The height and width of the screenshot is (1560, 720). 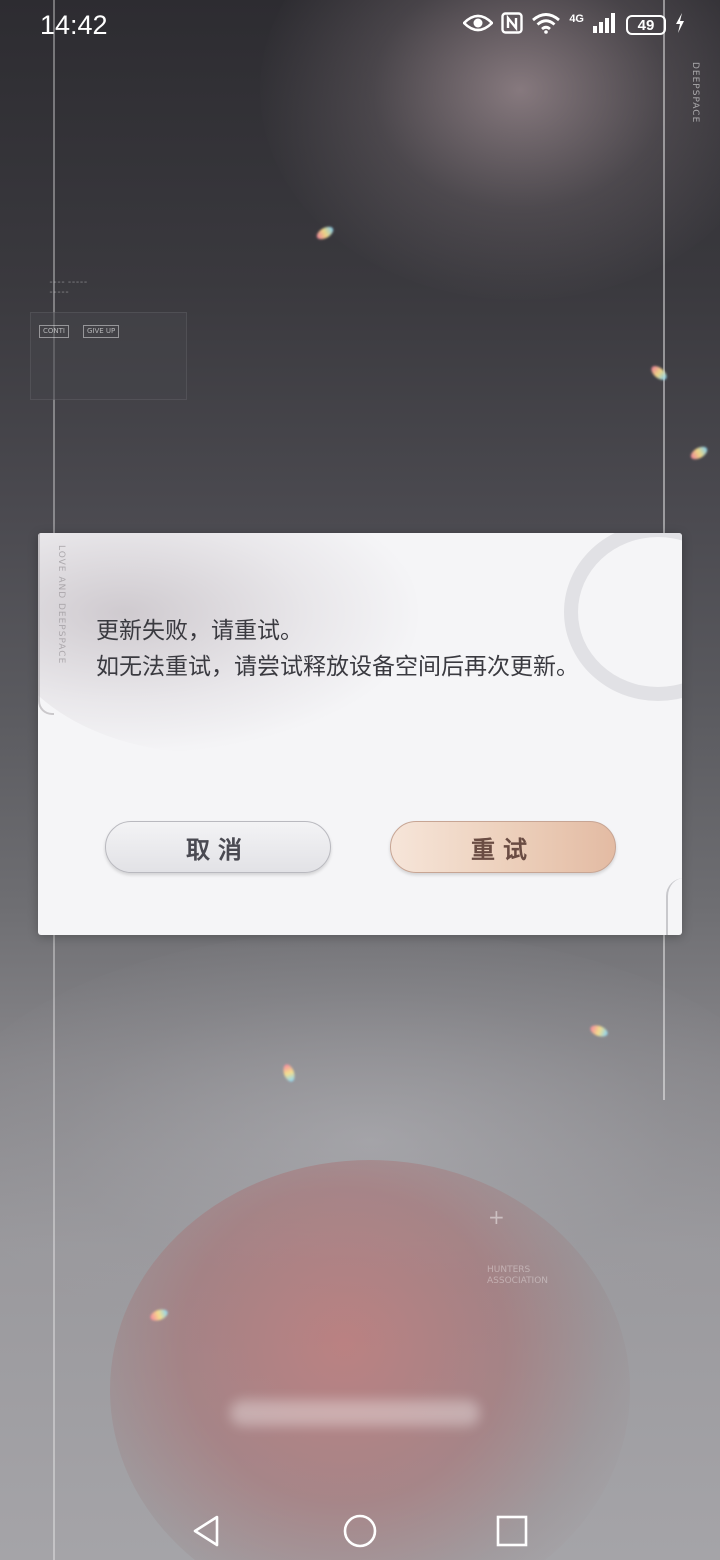 I want to click on status-time: 14:42, so click(x=74, y=25).